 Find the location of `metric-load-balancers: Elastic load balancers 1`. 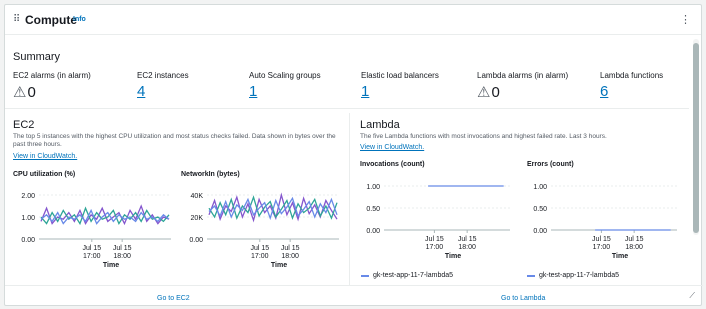

metric-load-balancers: Elastic load balancers 1 is located at coordinates (400, 85).